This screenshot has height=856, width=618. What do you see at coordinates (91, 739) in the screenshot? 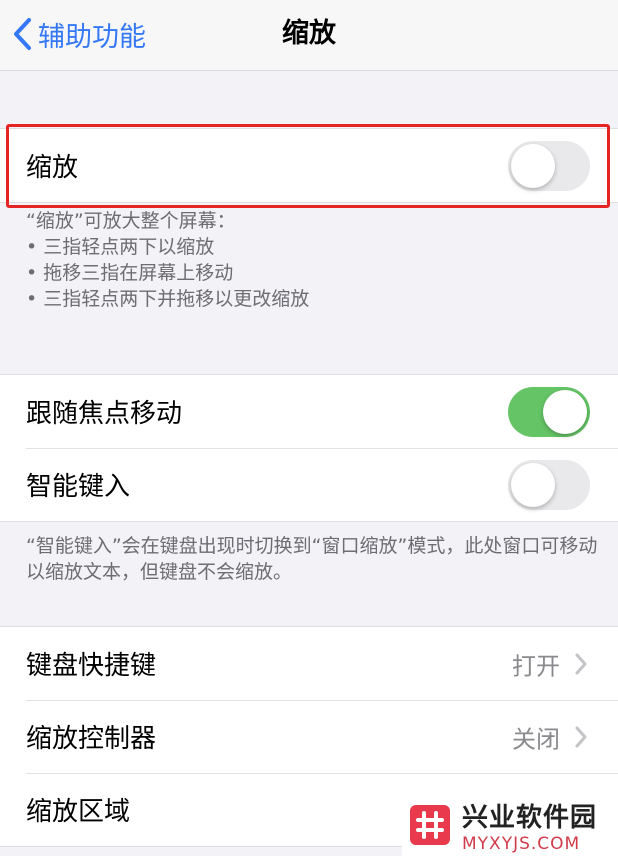
I see `zoom-controller-label: 缩放控制器` at bounding box center [91, 739].